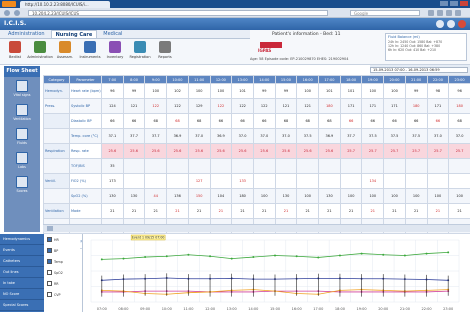 The height and width of the screenshot is (312, 470). Describe the element at coordinates (329, 79) in the screenshot. I see `column-header: 17:00` at that location.